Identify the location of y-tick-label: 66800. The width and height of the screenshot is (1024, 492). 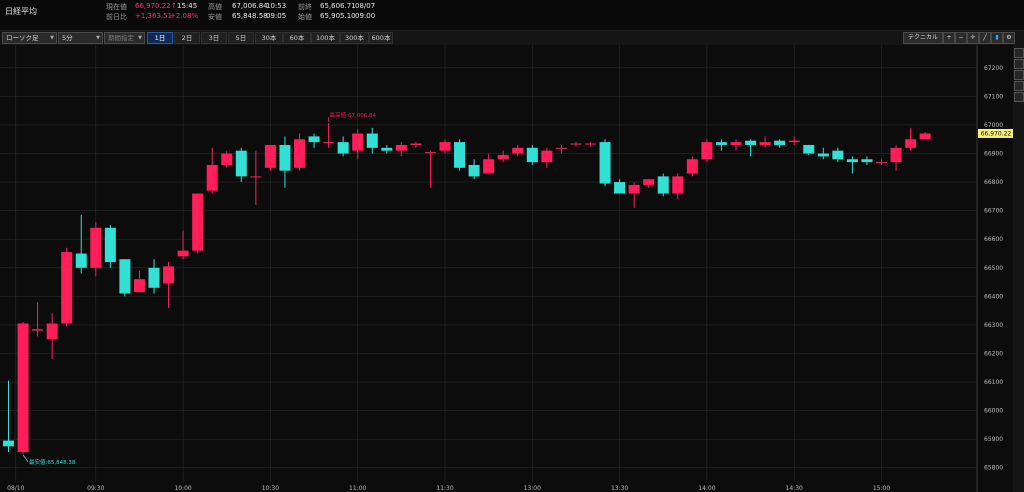
(993, 182).